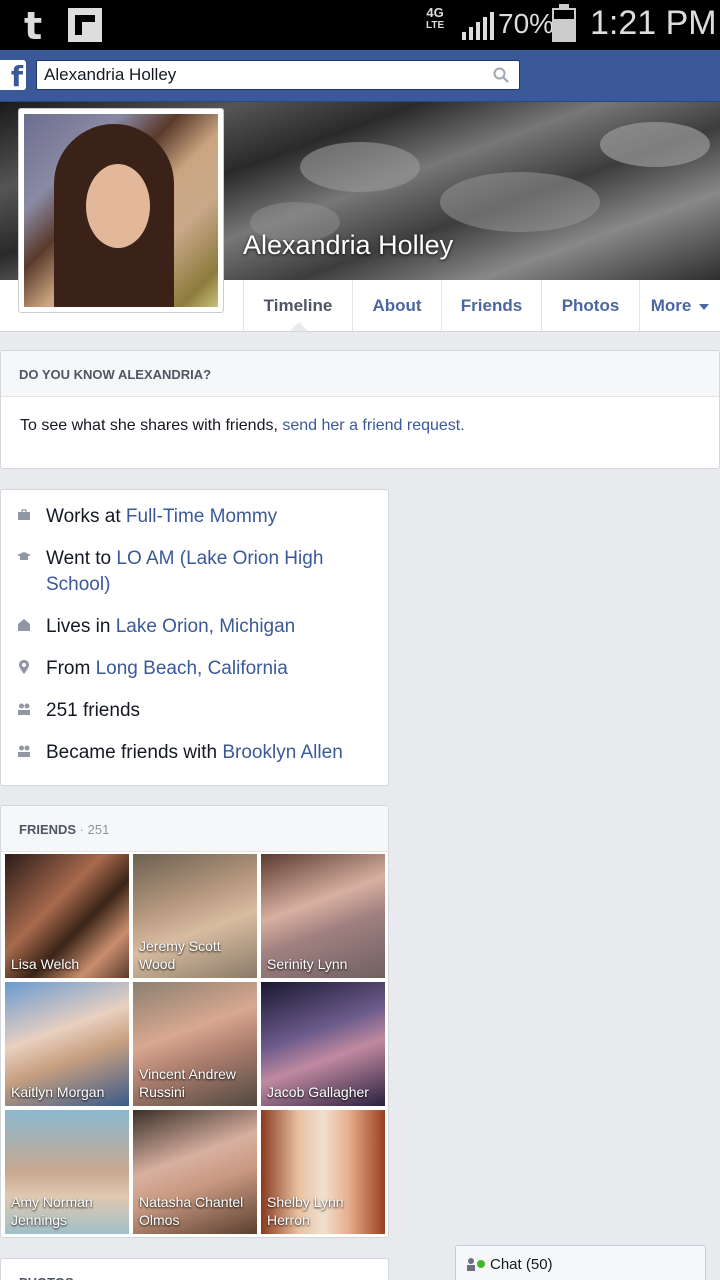  I want to click on home-icon, so click(24, 625).